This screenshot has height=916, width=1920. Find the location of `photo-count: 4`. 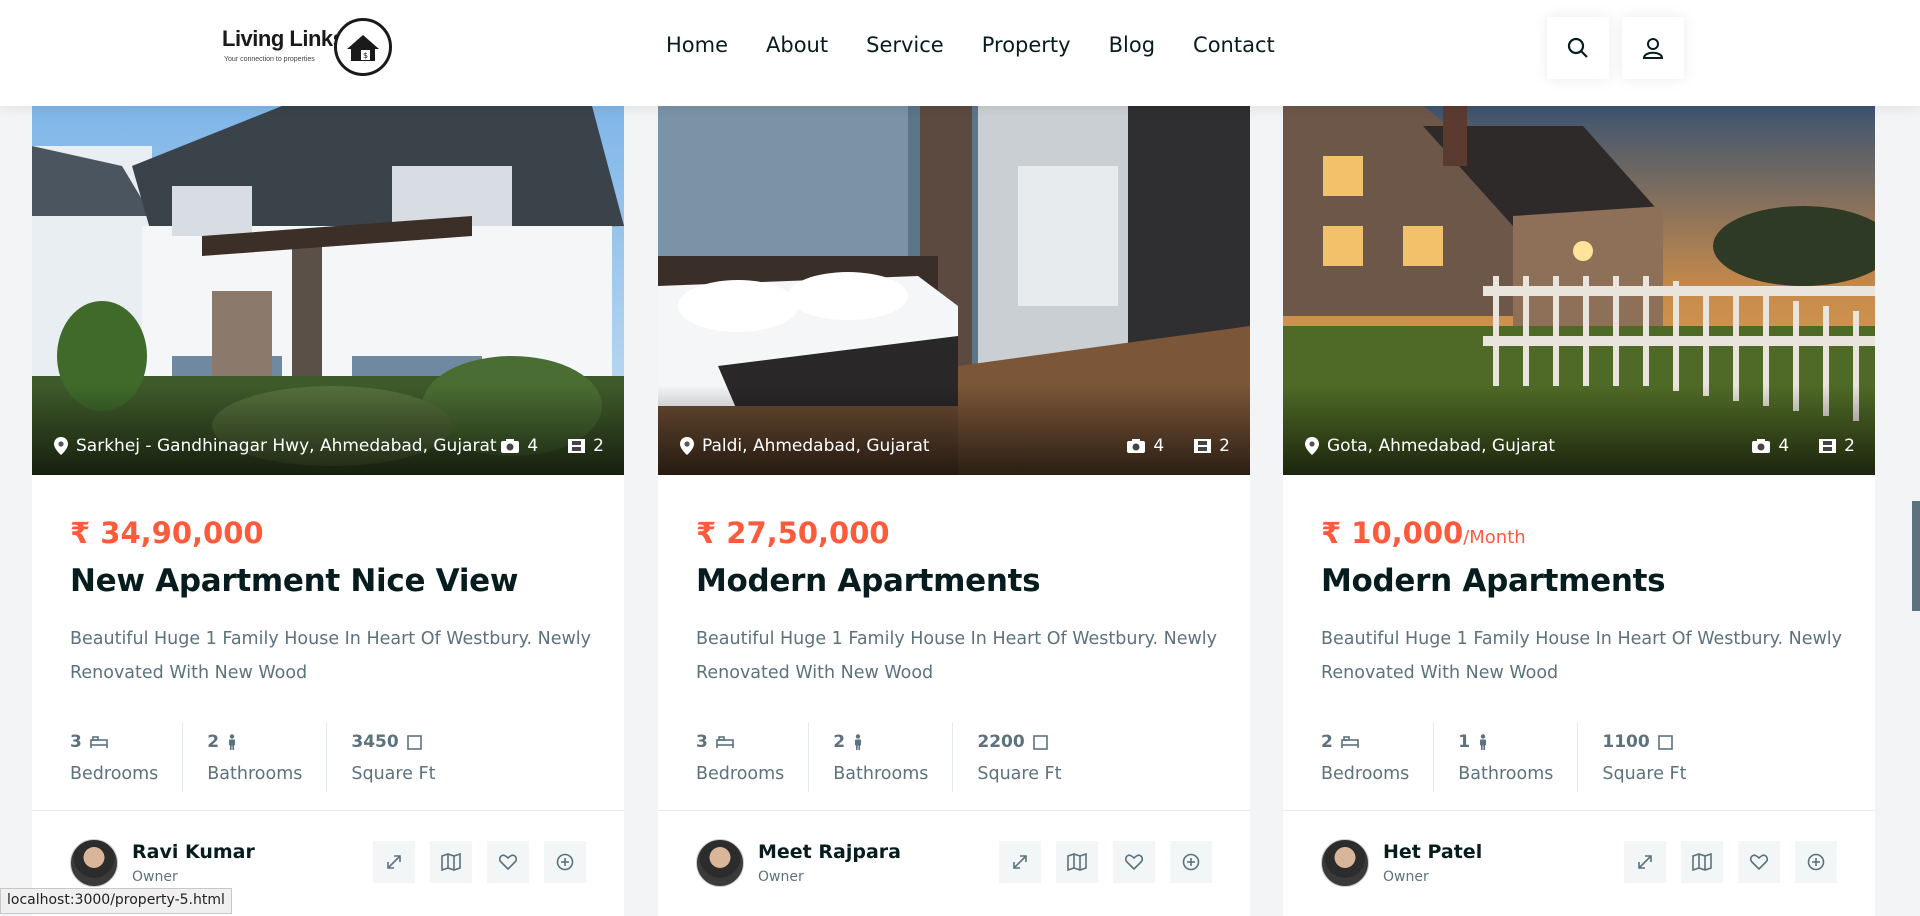

photo-count: 4 is located at coordinates (533, 446).